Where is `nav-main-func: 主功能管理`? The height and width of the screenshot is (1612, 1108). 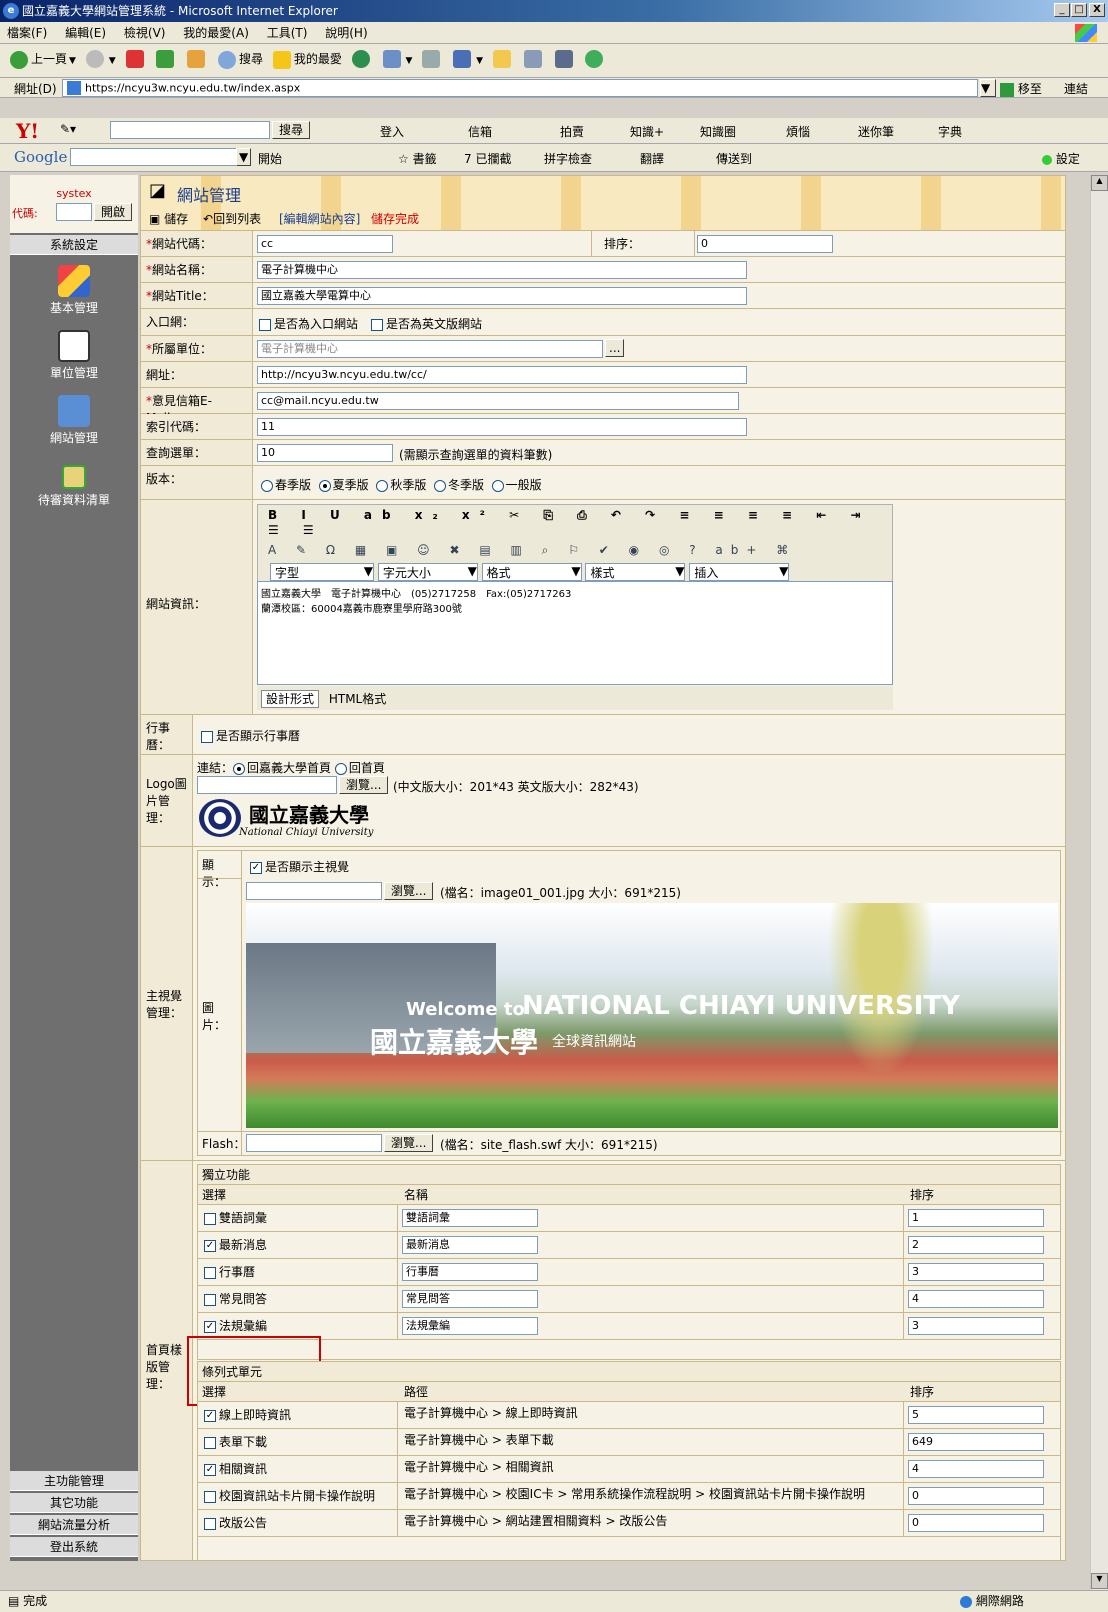
nav-main-func: 主功能管理 is located at coordinates (74, 1481).